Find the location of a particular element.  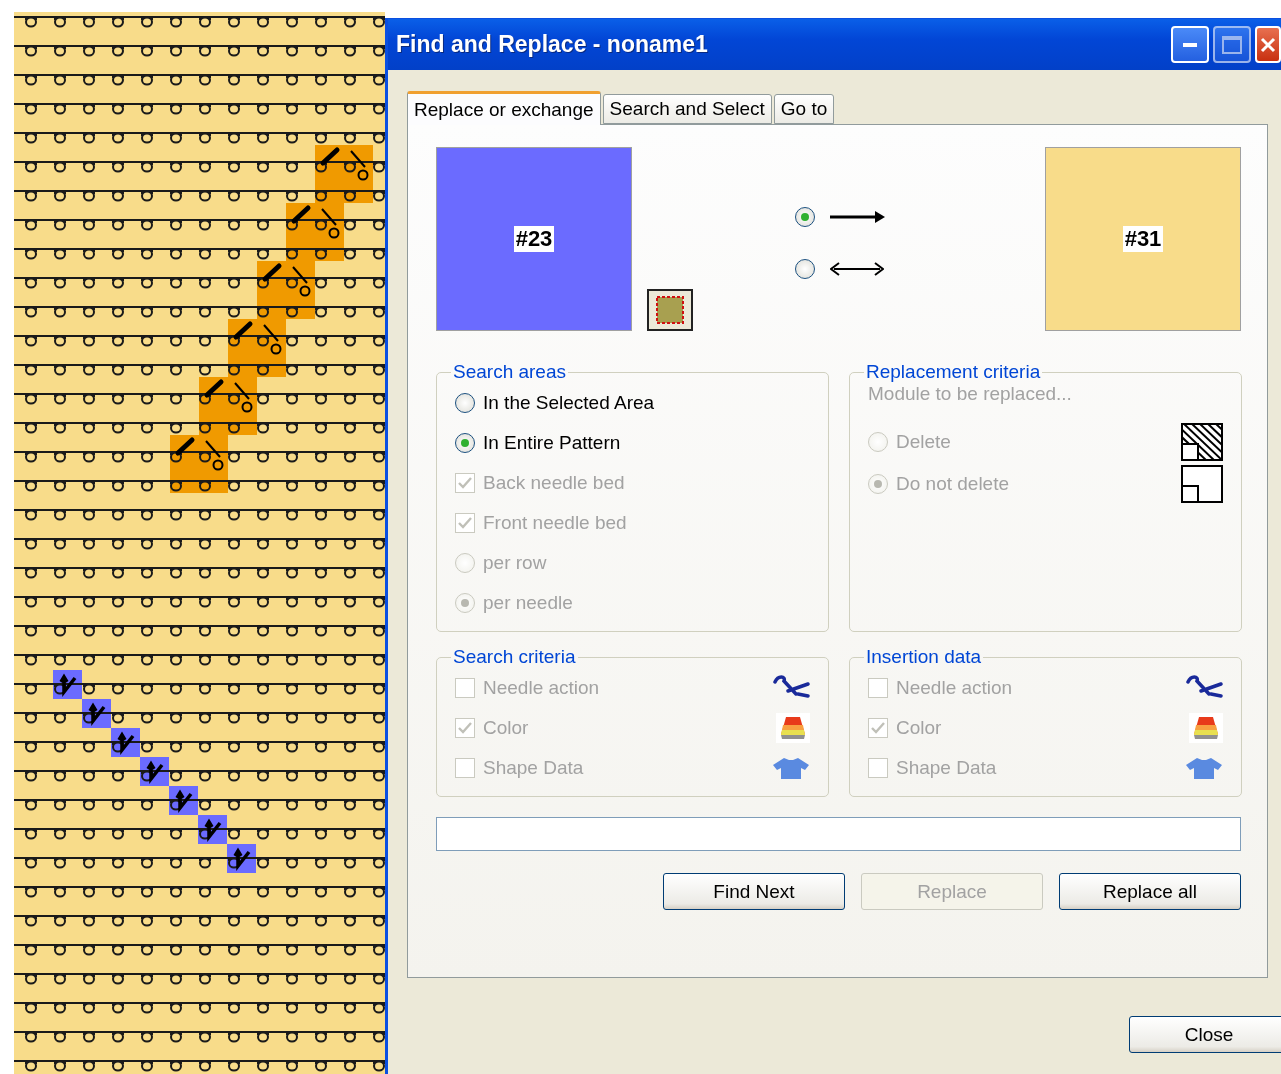

square-icon is located at coordinates (1202, 484).